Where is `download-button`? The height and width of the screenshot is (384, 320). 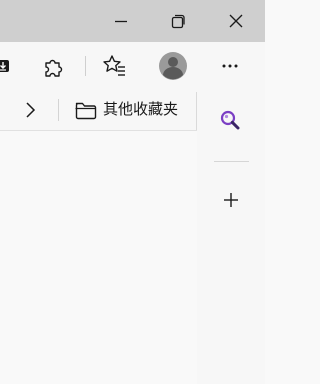
download-button is located at coordinates (11, 66).